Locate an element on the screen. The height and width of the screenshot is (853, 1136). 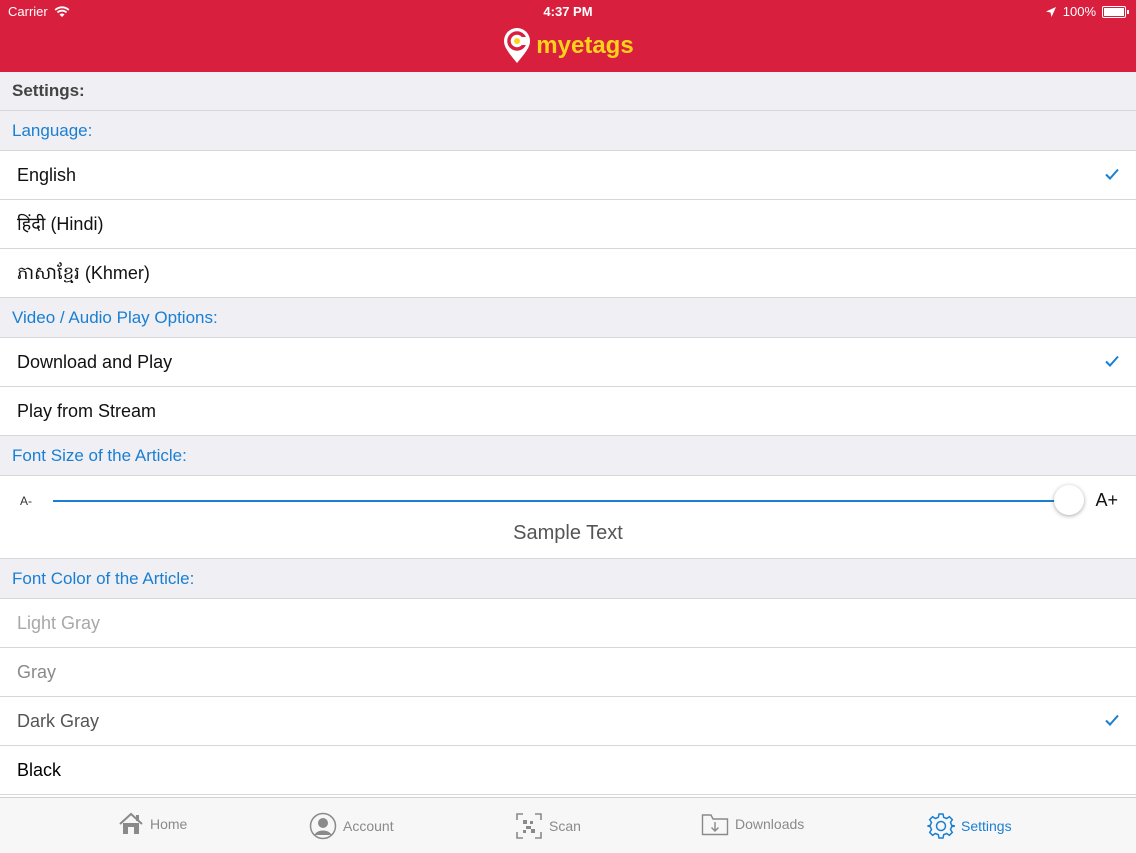
tab-label: Scan is located at coordinates (565, 826).